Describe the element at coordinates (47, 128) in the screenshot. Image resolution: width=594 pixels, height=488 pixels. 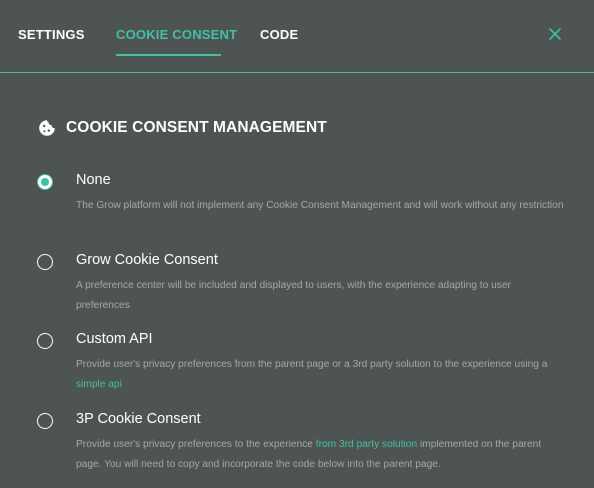
I see `cookie-icon` at that location.